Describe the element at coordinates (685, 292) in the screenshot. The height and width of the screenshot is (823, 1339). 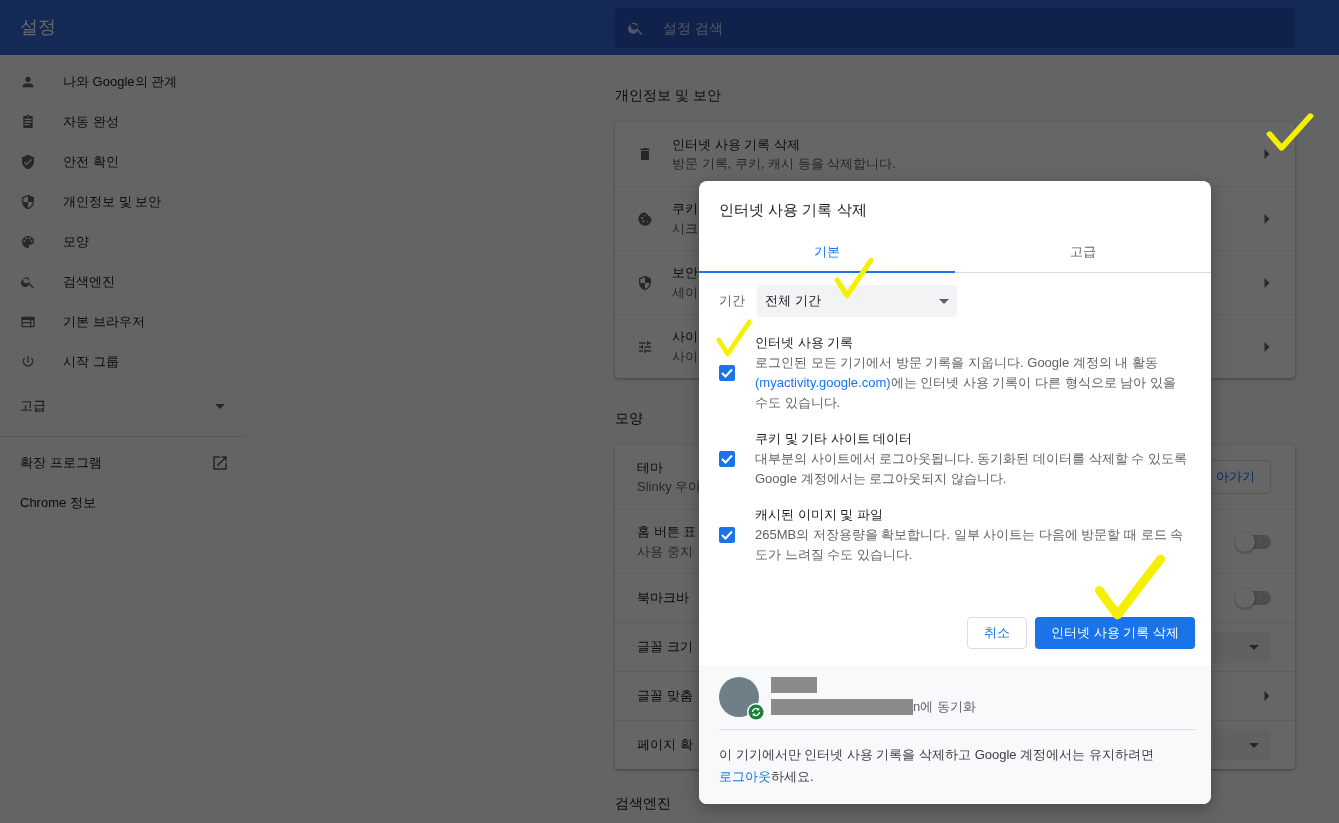
I see `row-subtitle: 세이` at that location.